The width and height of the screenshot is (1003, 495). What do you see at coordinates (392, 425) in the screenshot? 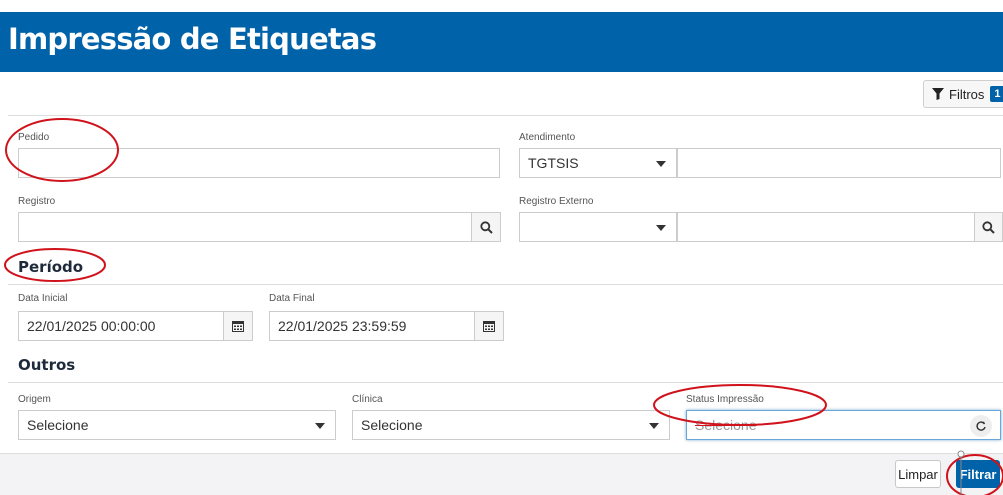
I see `clinica-value: Selecione` at bounding box center [392, 425].